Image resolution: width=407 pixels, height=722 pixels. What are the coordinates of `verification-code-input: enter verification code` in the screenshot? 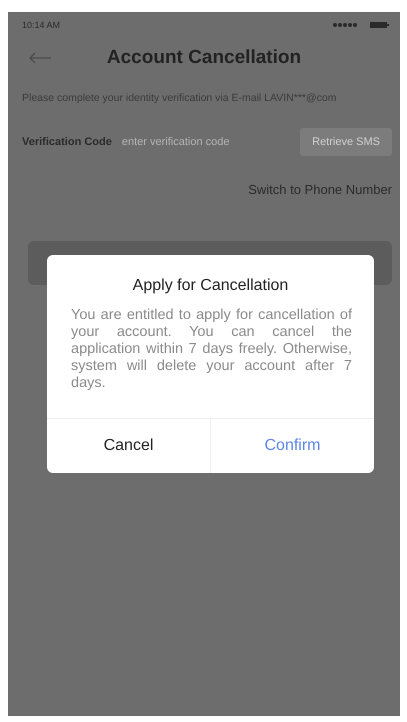 It's located at (206, 142).